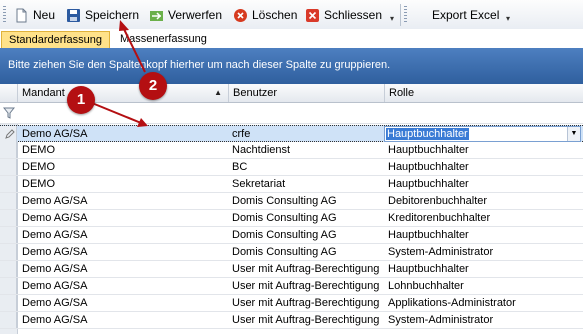 The width and height of the screenshot is (583, 334). Describe the element at coordinates (153, 86) in the screenshot. I see `annotation-marker-2: 2` at that location.